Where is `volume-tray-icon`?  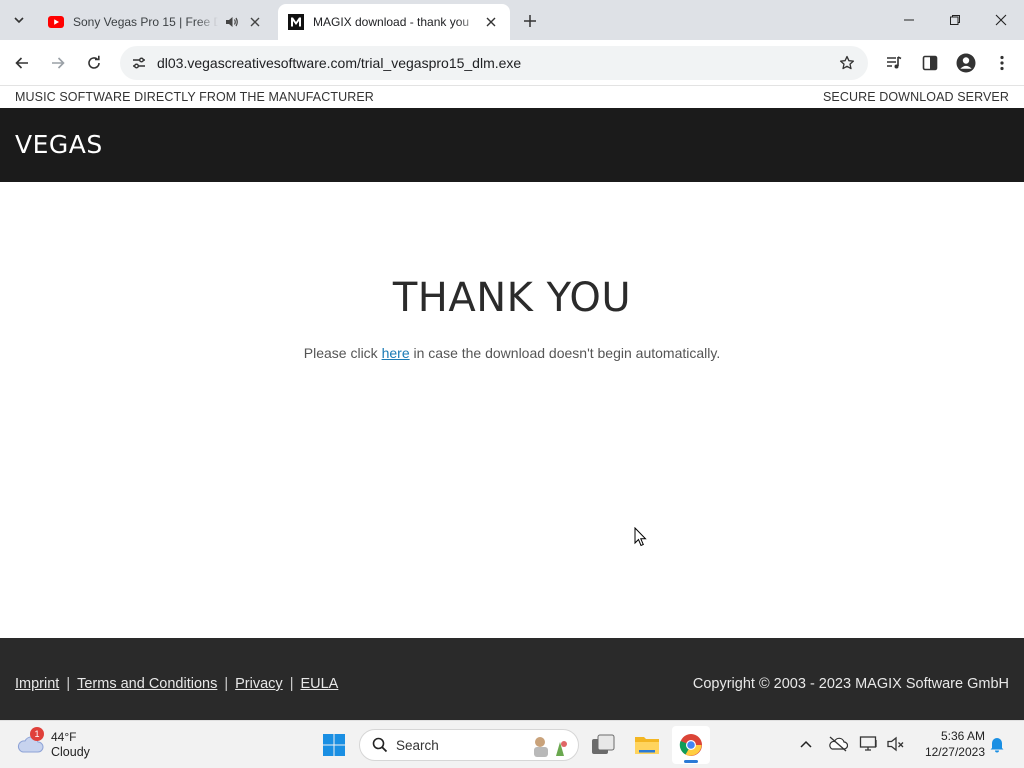
volume-tray-icon is located at coordinates (896, 744).